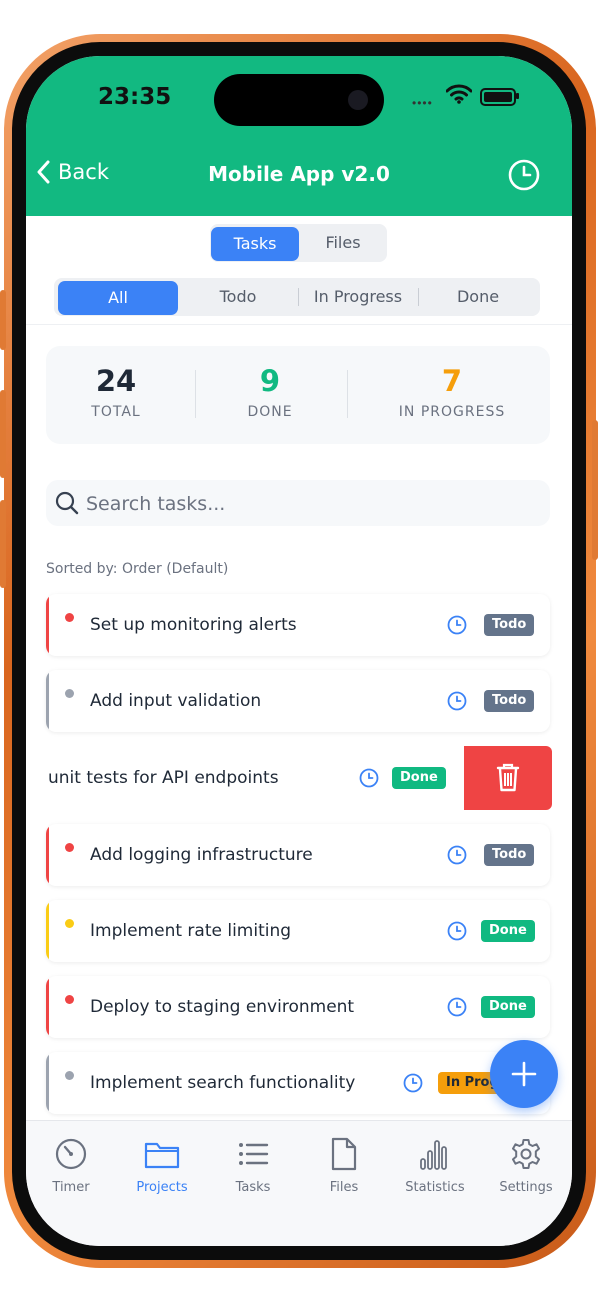 Image resolution: width=598 pixels, height=1300 pixels. I want to click on search-icon, so click(67, 503).